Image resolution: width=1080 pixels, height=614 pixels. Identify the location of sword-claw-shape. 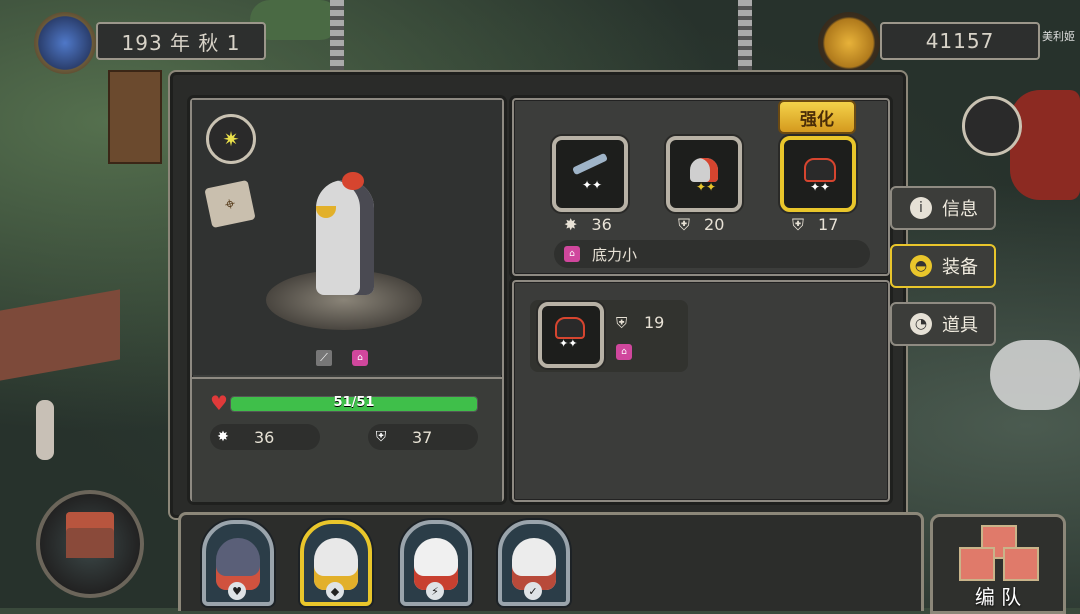
(590, 164).